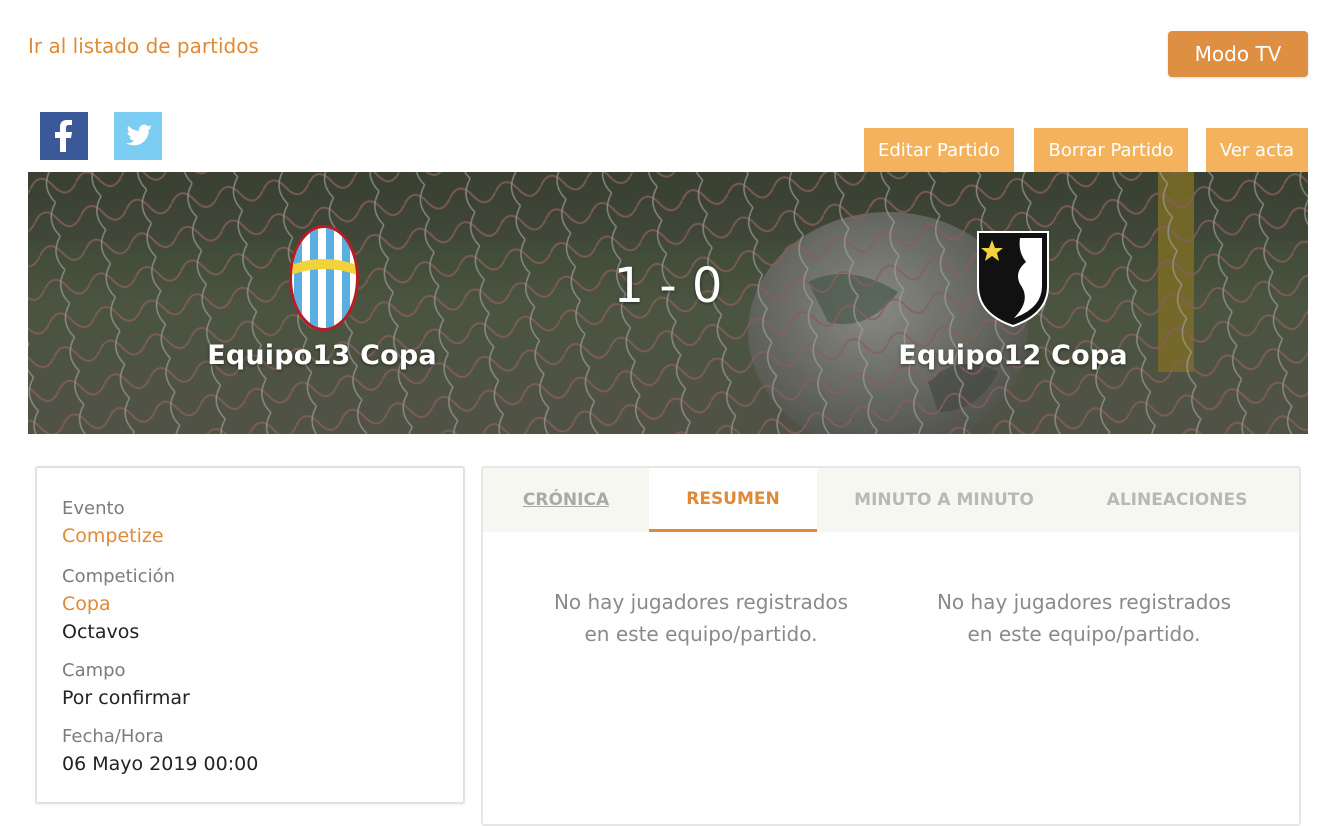  What do you see at coordinates (1084, 602) in the screenshot?
I see `away-empty-line1: No hay jugadores registrados` at bounding box center [1084, 602].